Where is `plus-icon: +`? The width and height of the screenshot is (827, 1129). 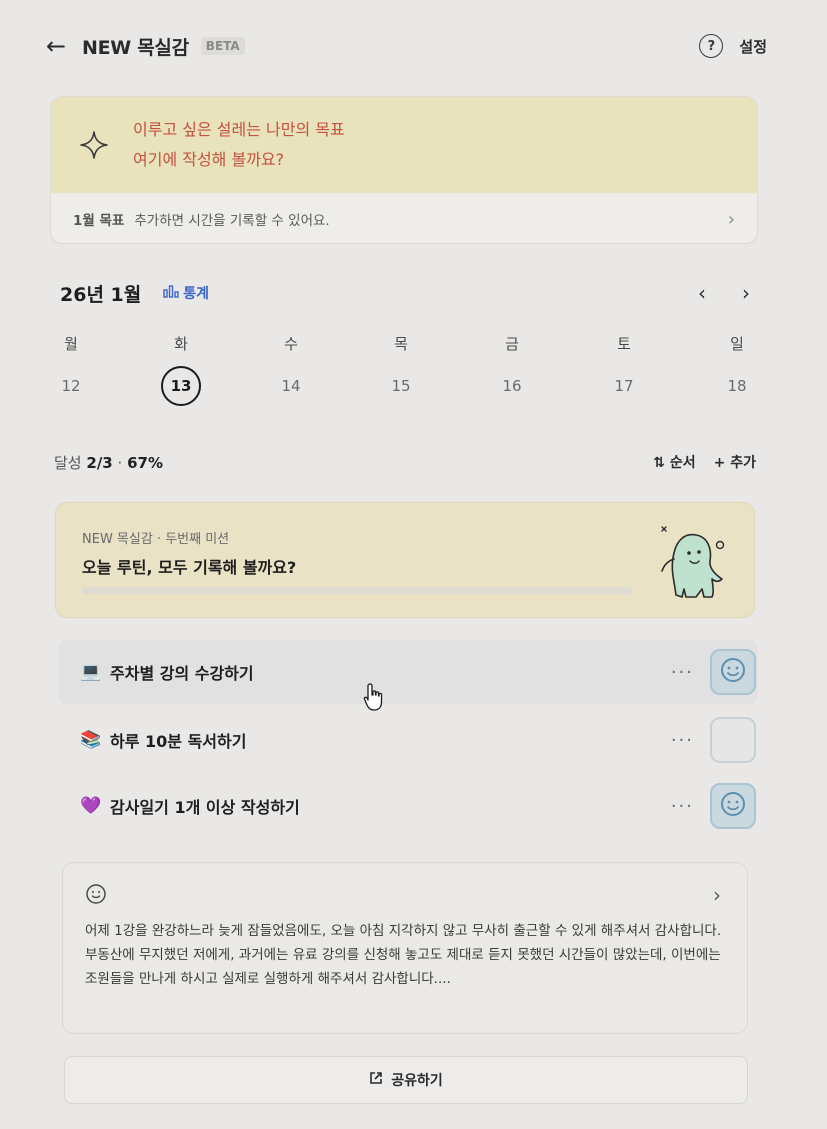 plus-icon: + is located at coordinates (719, 463).